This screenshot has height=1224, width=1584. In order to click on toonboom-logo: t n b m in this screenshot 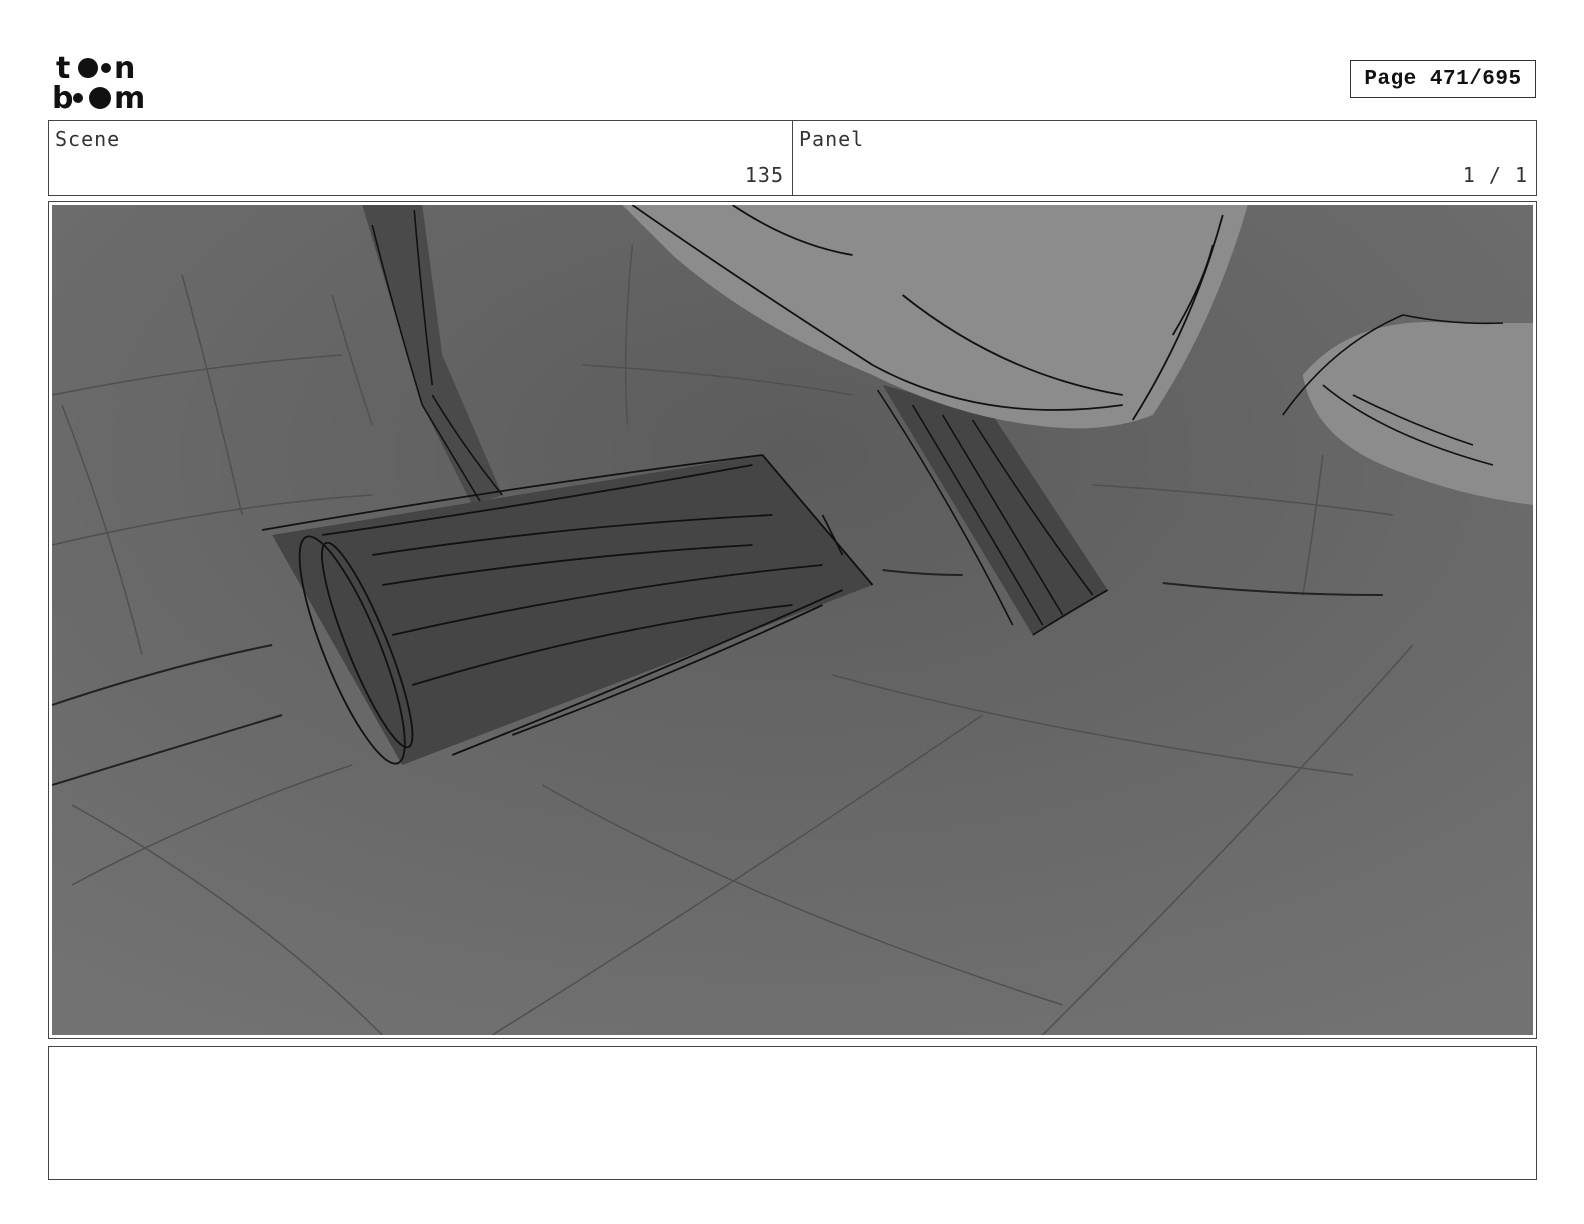, I will do `click(110, 83)`.